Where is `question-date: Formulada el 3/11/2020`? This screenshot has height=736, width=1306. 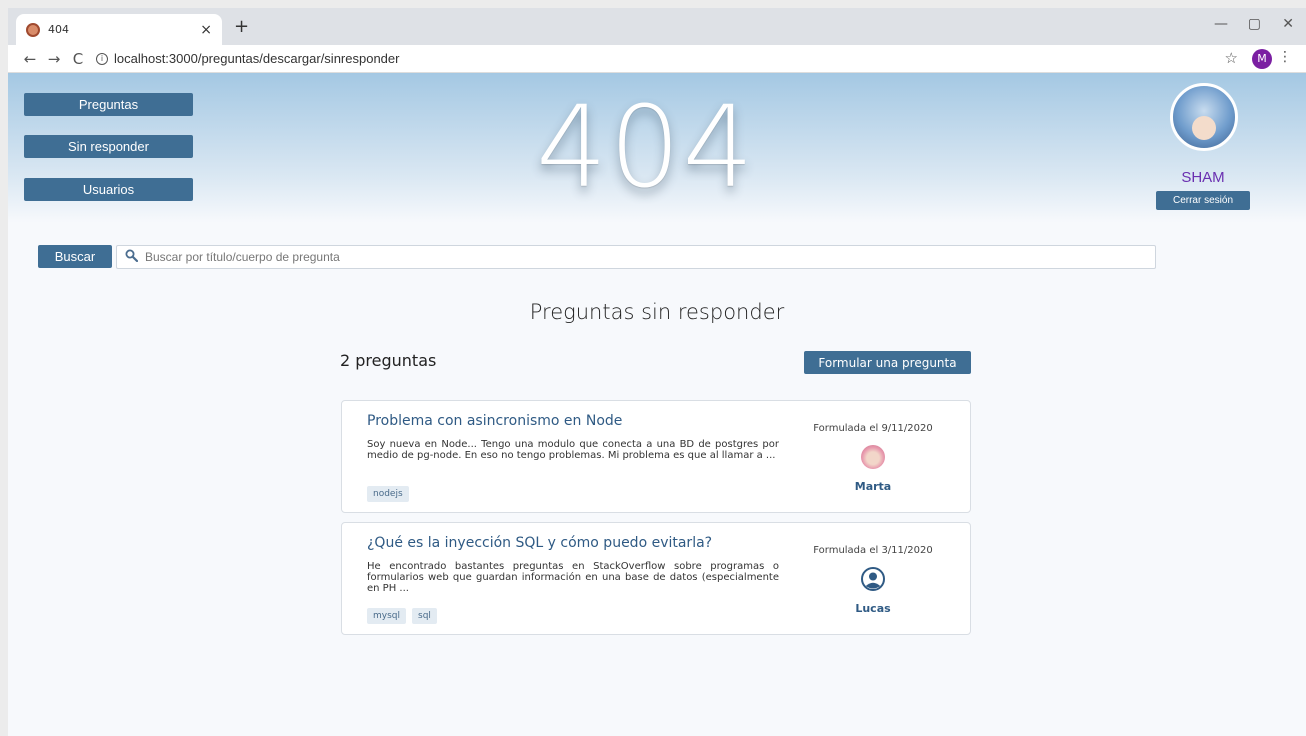 question-date: Formulada el 3/11/2020 is located at coordinates (873, 550).